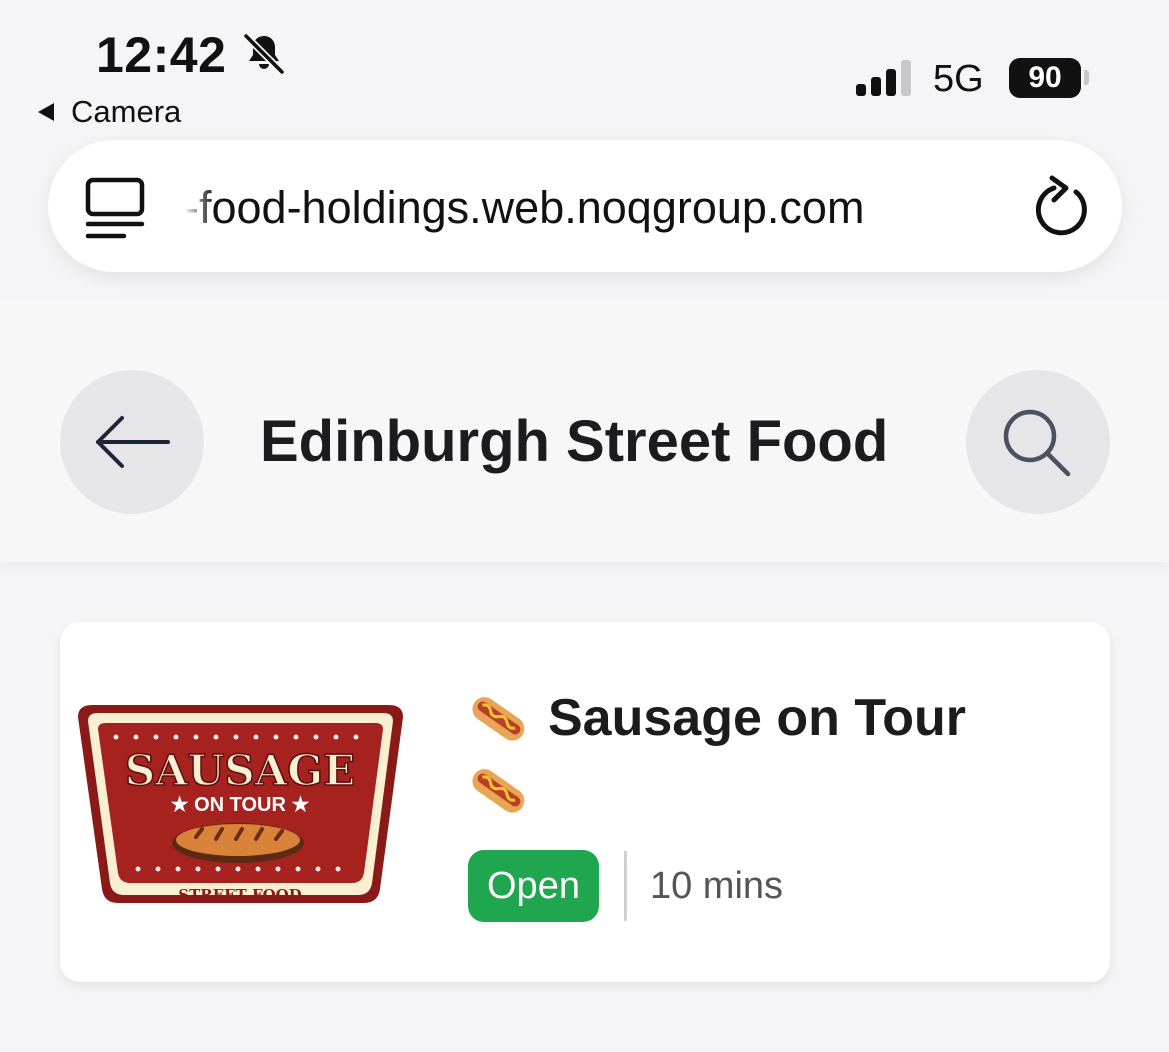 Image resolution: width=1169 pixels, height=1052 pixels. I want to click on logo-sausage, so click(238, 843).